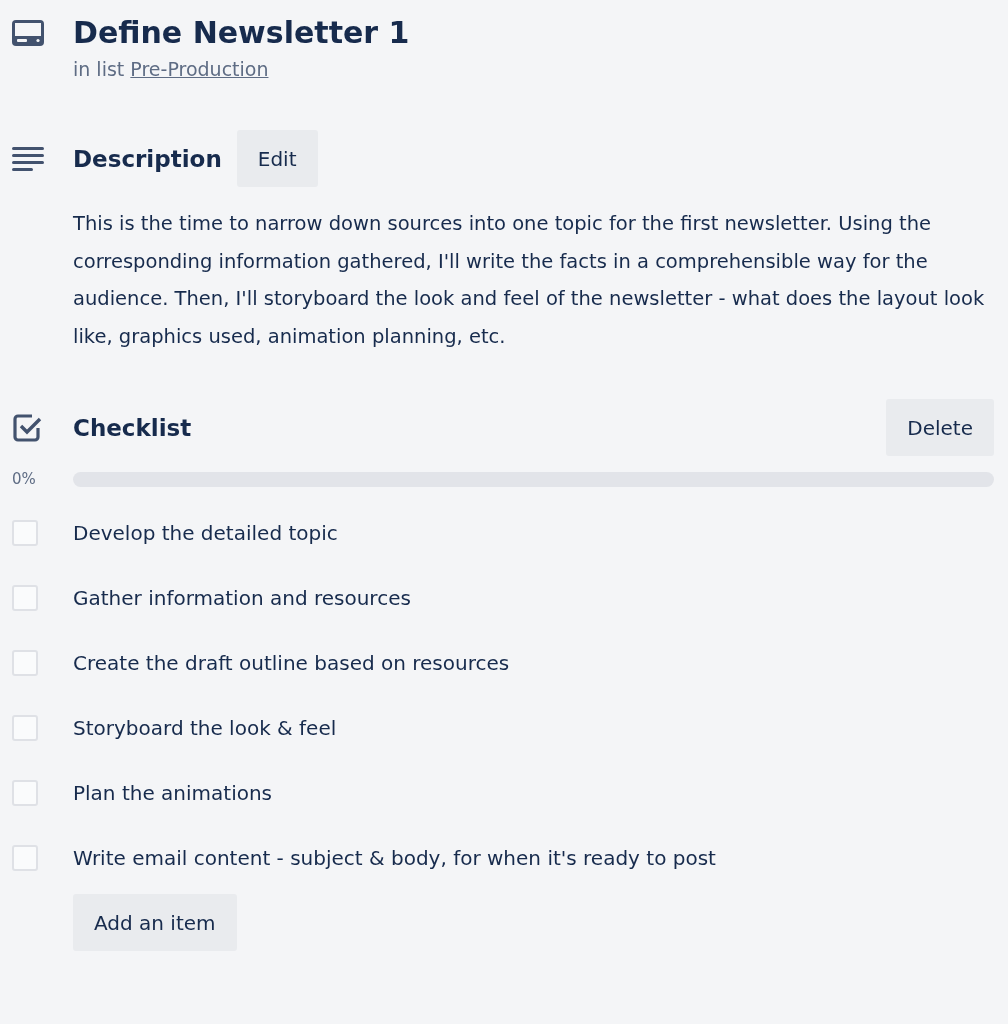 This screenshot has height=1024, width=1008. I want to click on checklist-item: Plan the animations, so click(173, 792).